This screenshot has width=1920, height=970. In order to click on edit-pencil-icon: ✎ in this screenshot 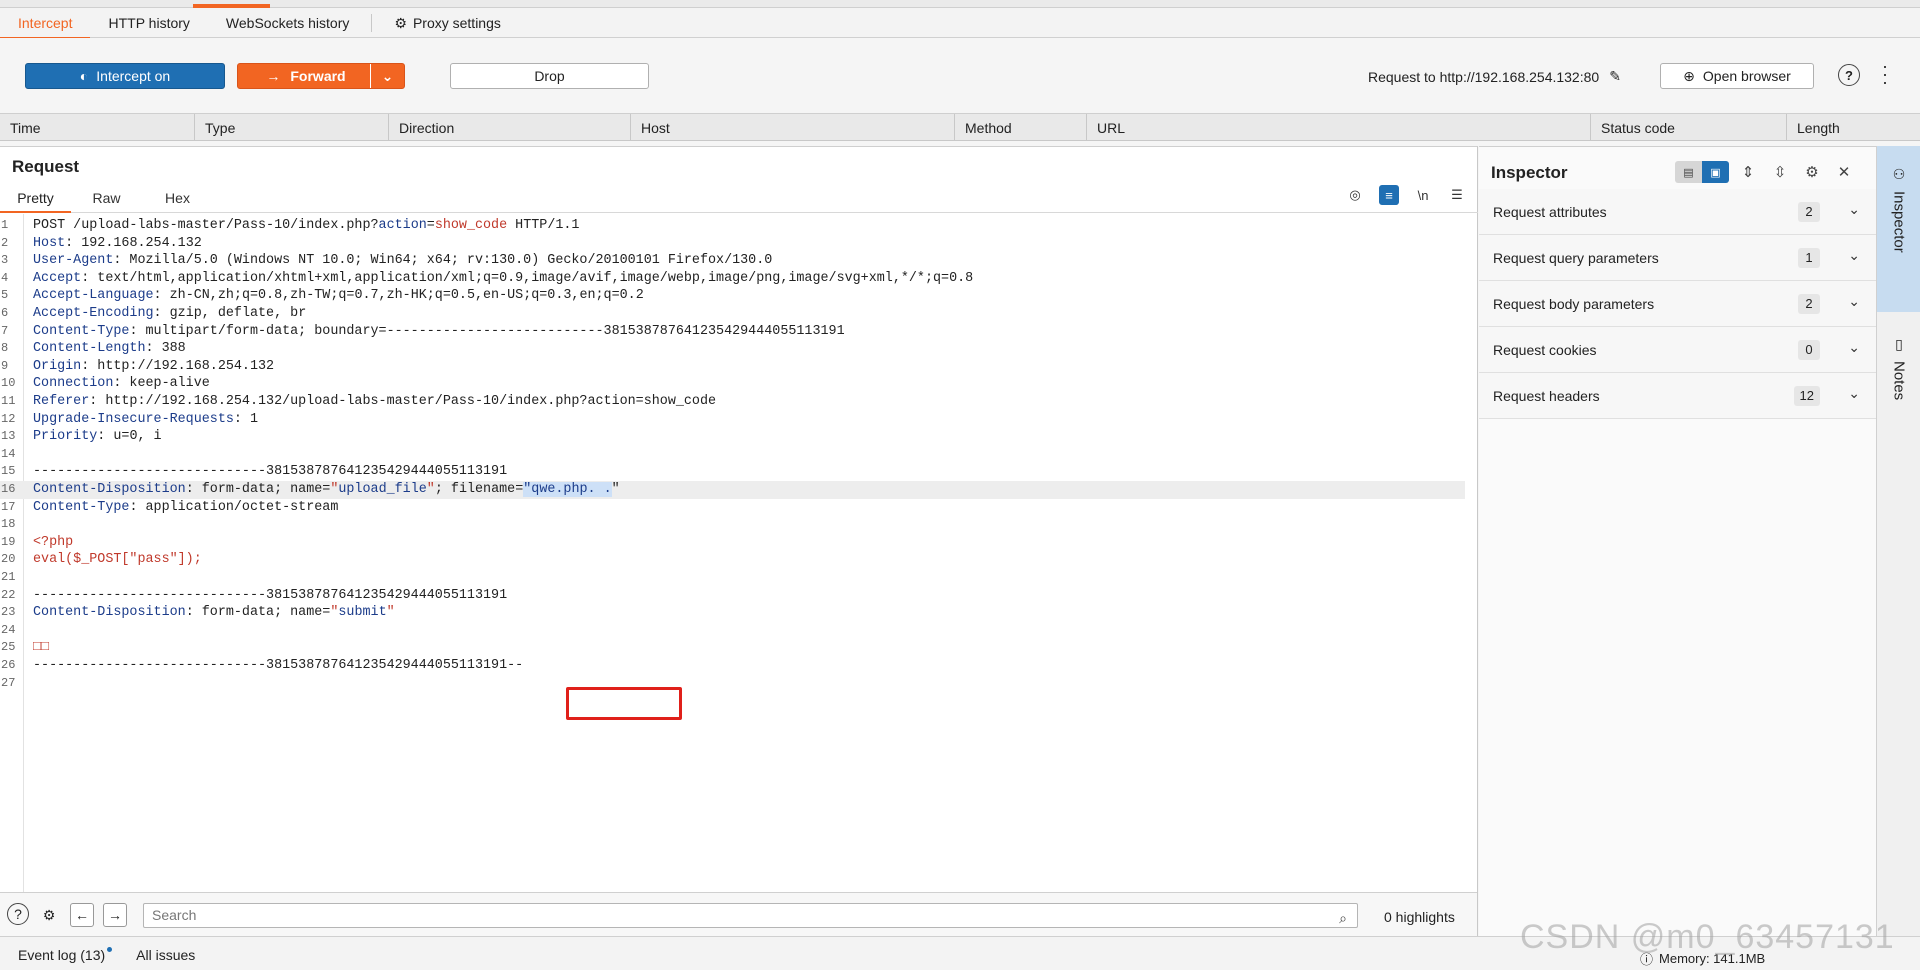, I will do `click(1615, 76)`.